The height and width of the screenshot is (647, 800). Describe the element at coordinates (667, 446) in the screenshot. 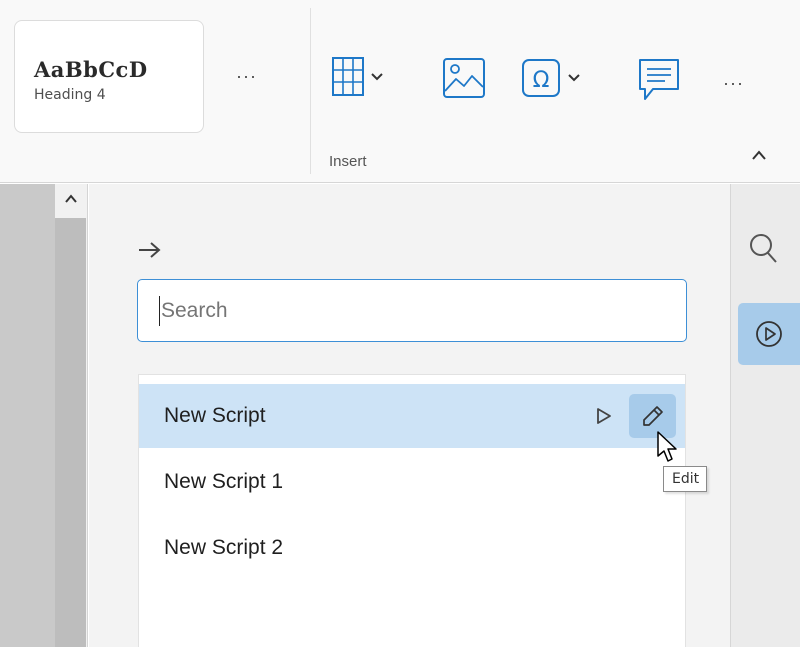

I see `mouse-pointer-icon` at that location.